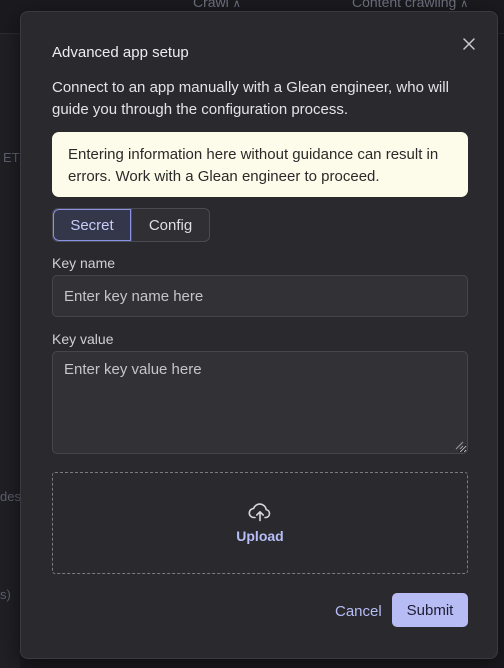  What do you see at coordinates (10, 351) in the screenshot?
I see `background-sidebar` at bounding box center [10, 351].